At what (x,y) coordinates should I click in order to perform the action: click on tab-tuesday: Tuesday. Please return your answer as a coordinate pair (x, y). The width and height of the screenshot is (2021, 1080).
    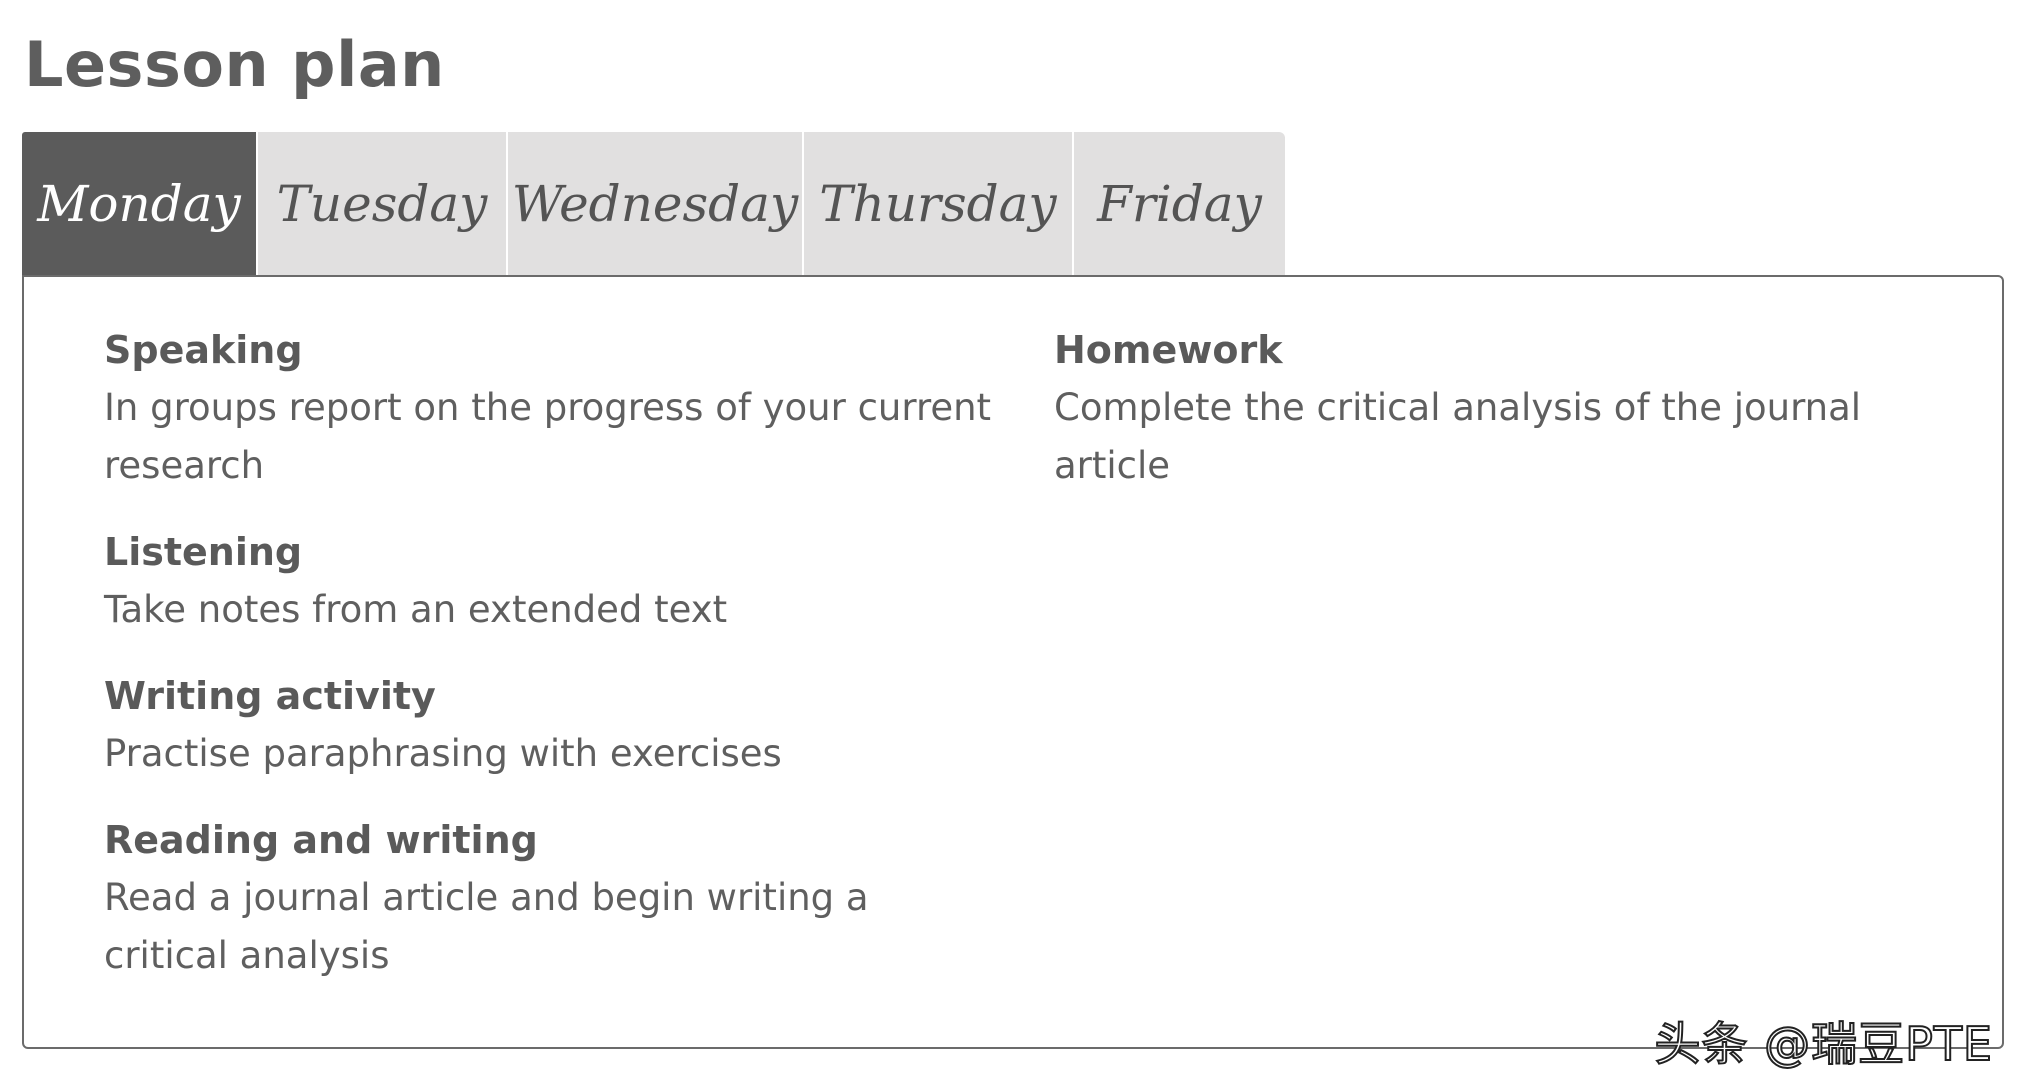
    Looking at the image, I should click on (383, 203).